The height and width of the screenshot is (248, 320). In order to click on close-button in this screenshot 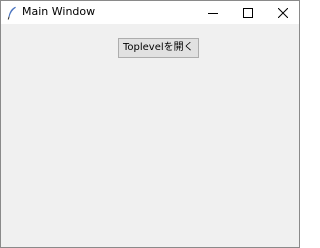, I will do `click(283, 12)`.